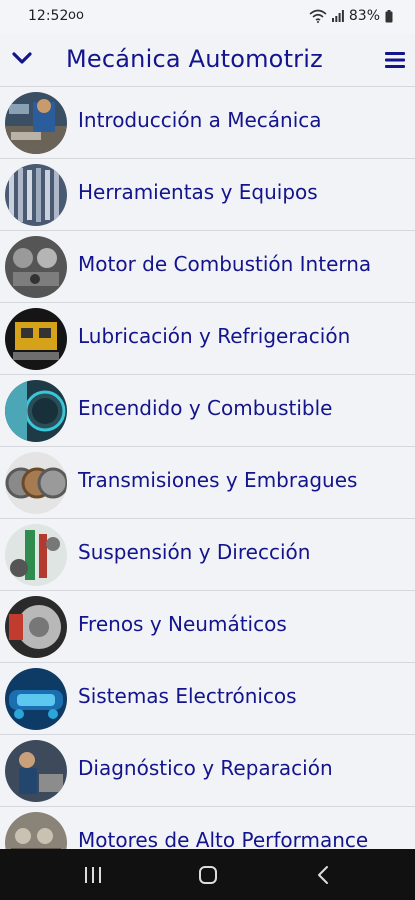  What do you see at coordinates (395, 60) in the screenshot?
I see `hamburger-menu-icon` at bounding box center [395, 60].